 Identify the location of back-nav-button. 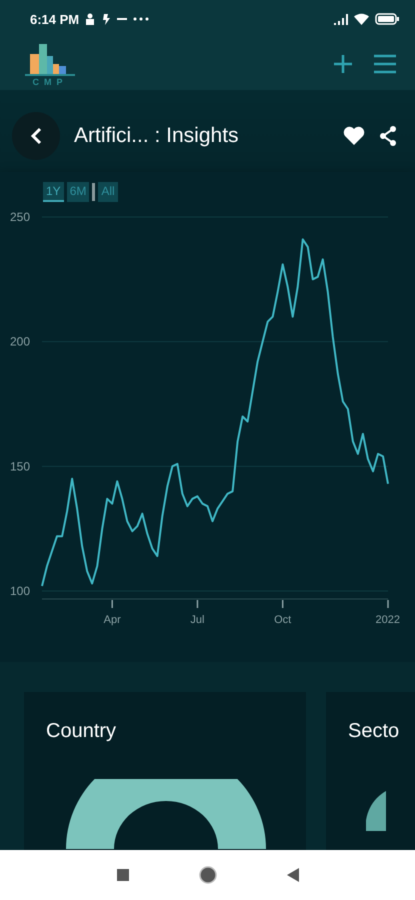
(292, 875).